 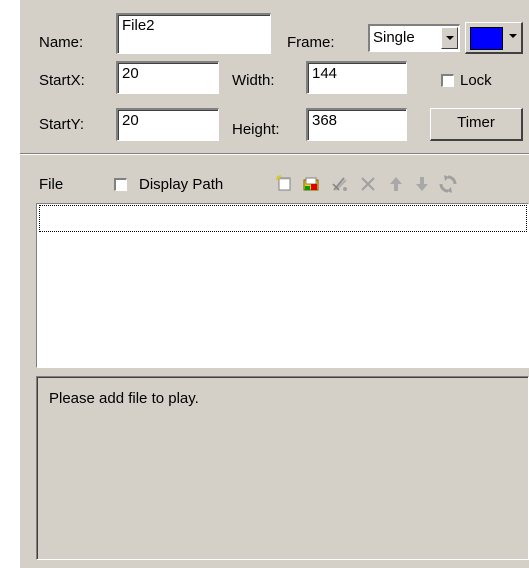 I want to click on delete-icon, so click(x=368, y=184).